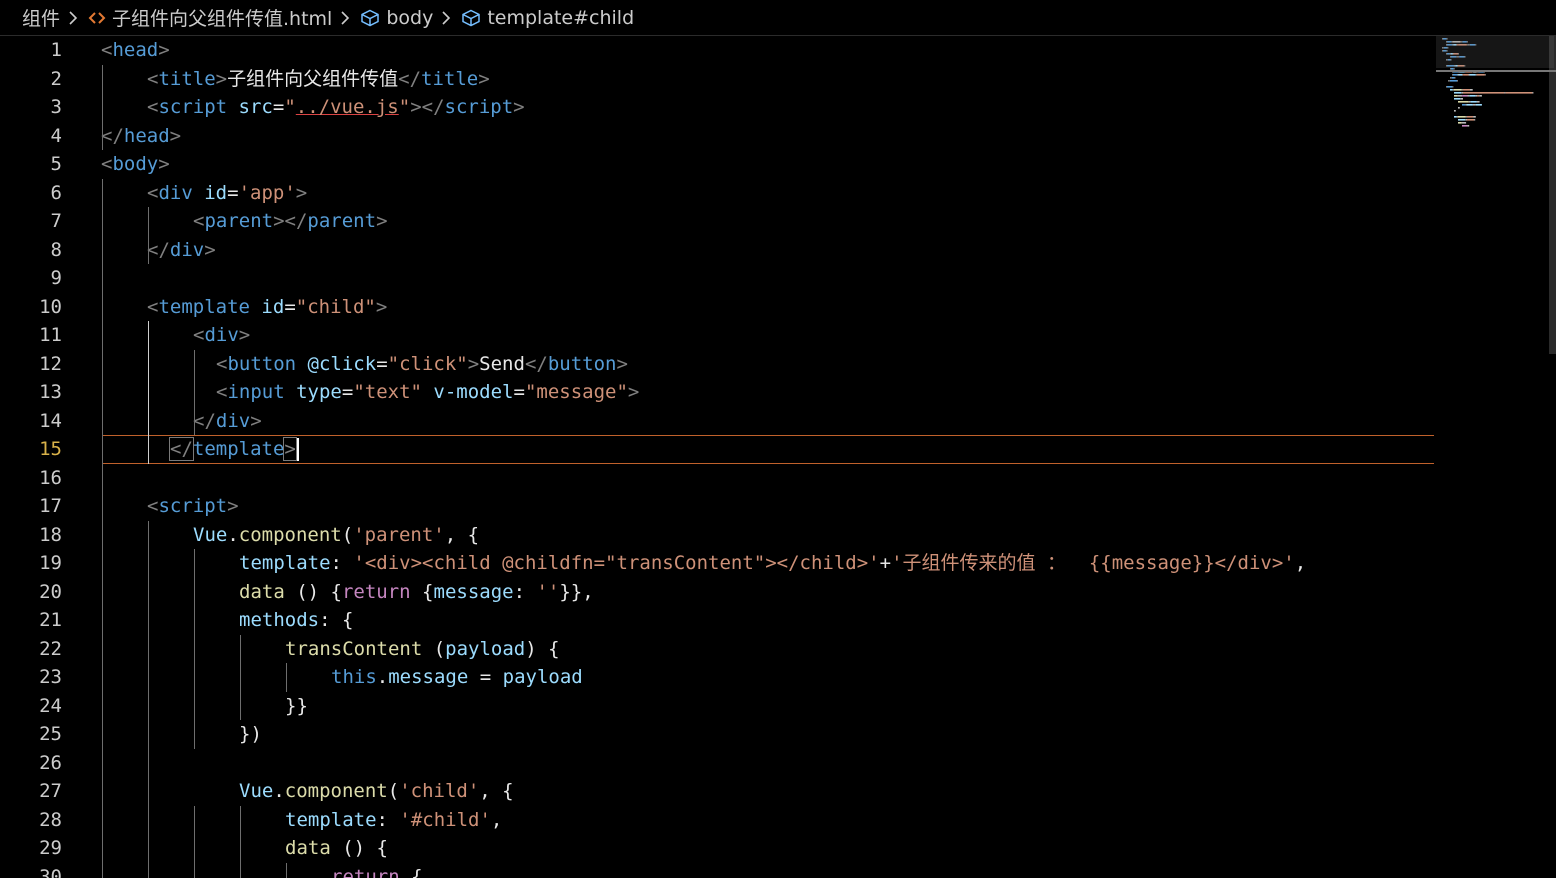 This screenshot has width=1556, height=878. I want to click on code-token: @click, so click(342, 363).